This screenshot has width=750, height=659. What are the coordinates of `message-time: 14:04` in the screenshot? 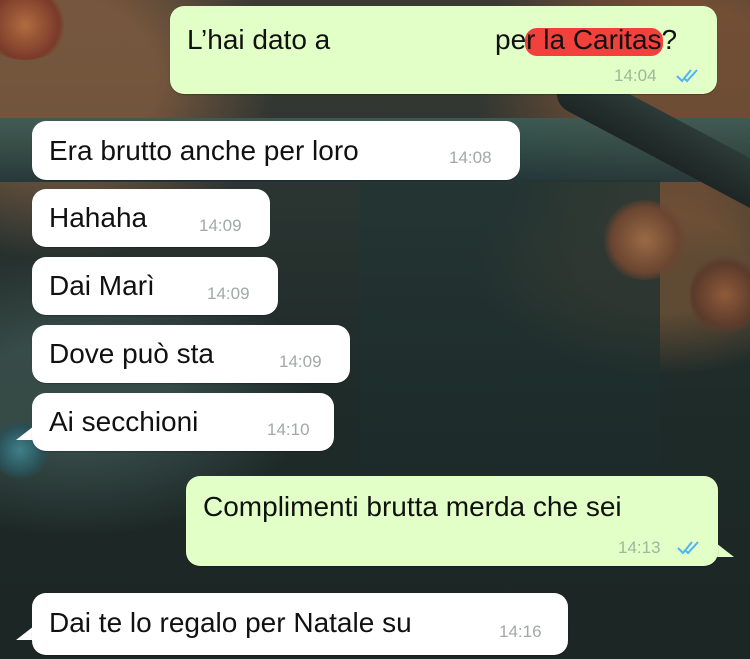 It's located at (635, 75).